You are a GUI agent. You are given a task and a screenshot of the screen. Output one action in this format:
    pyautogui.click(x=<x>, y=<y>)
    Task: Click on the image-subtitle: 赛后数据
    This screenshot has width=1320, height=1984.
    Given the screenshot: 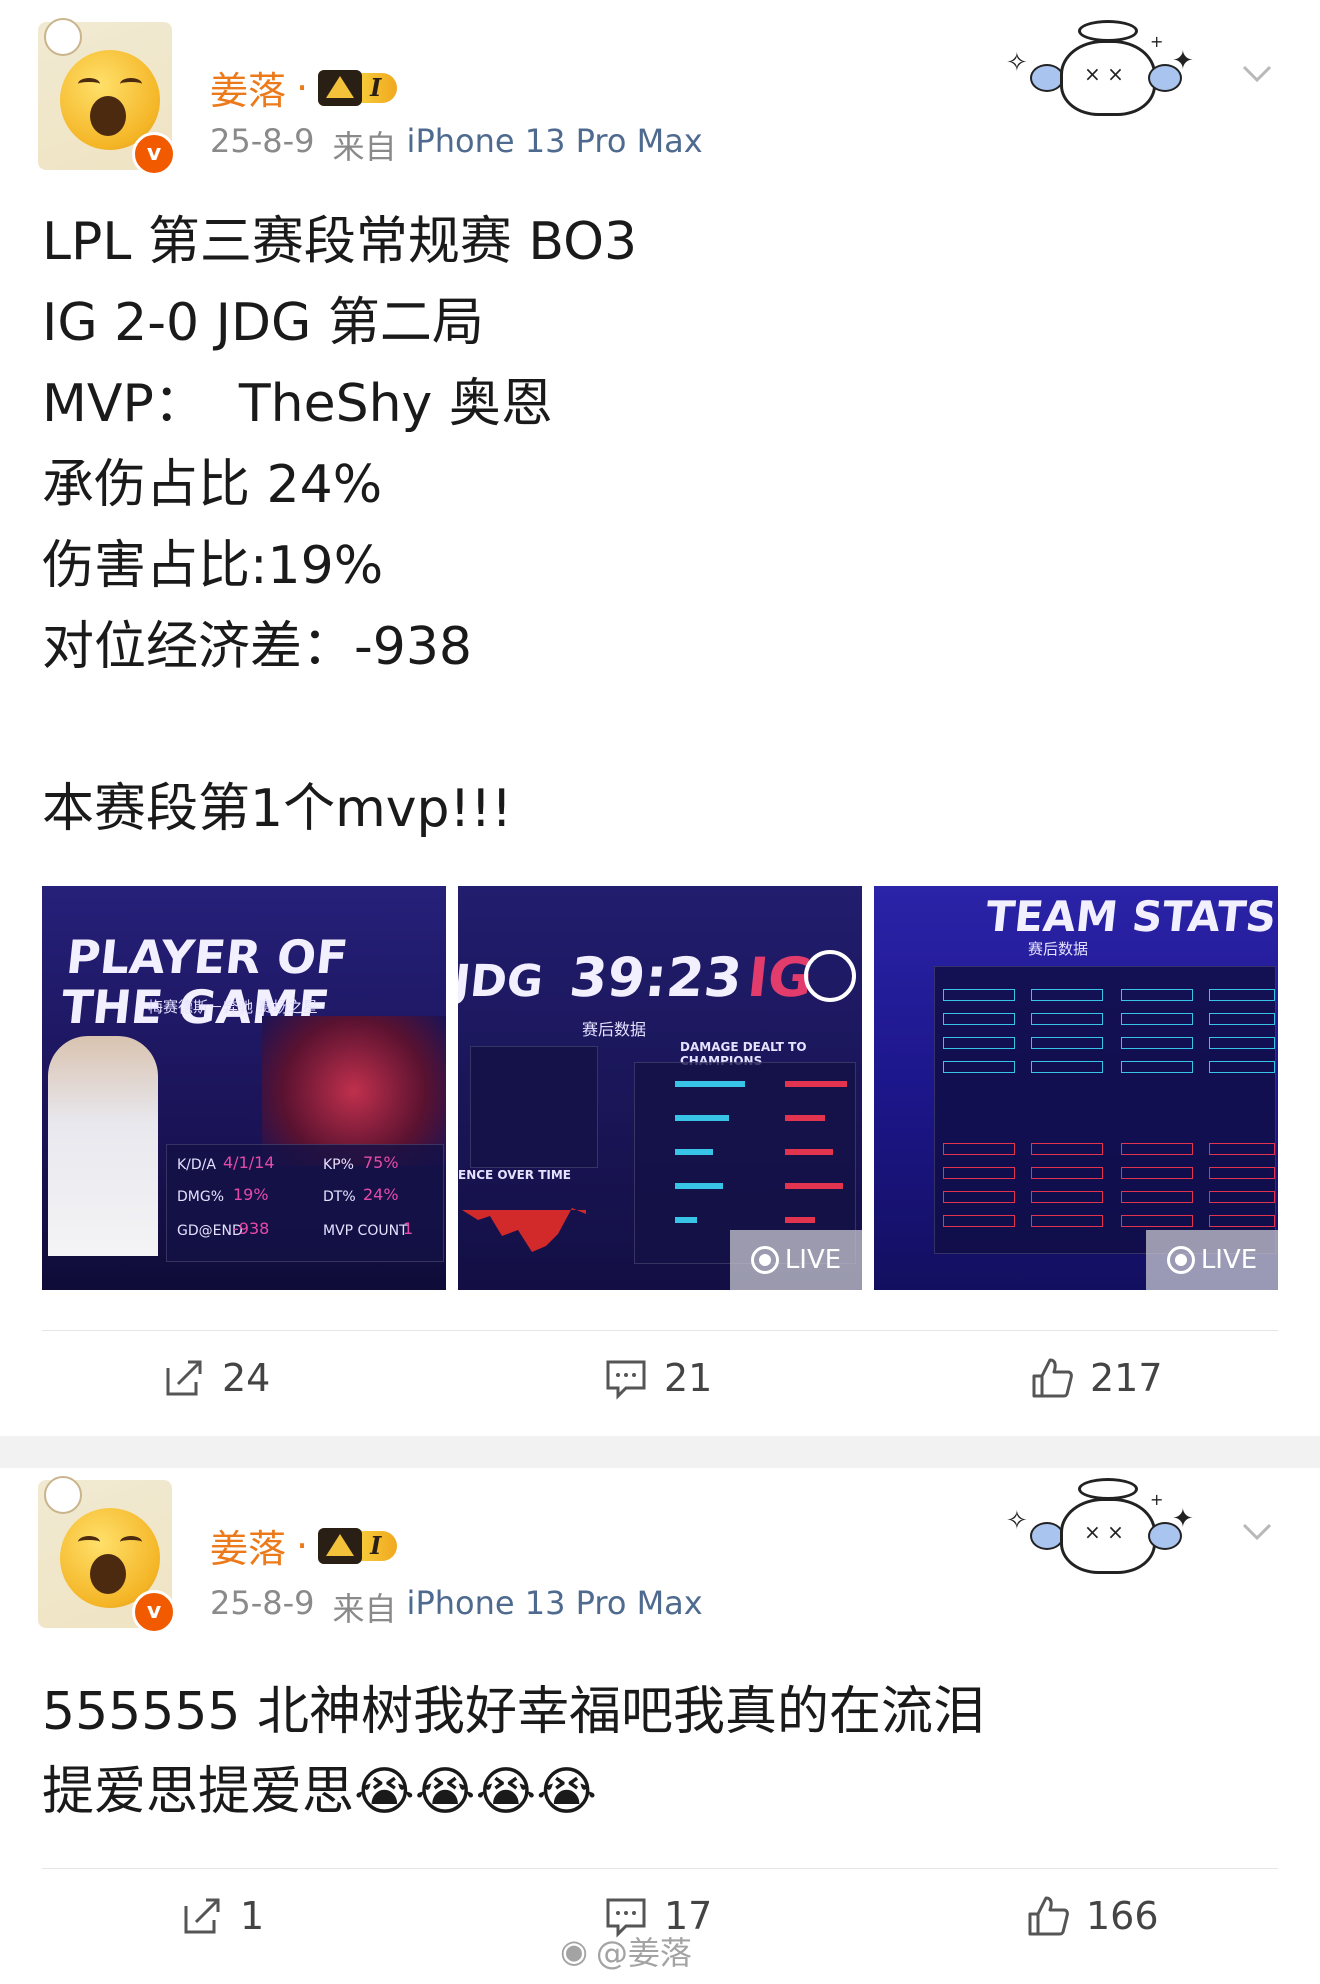 What is the action you would take?
    pyautogui.click(x=1058, y=949)
    